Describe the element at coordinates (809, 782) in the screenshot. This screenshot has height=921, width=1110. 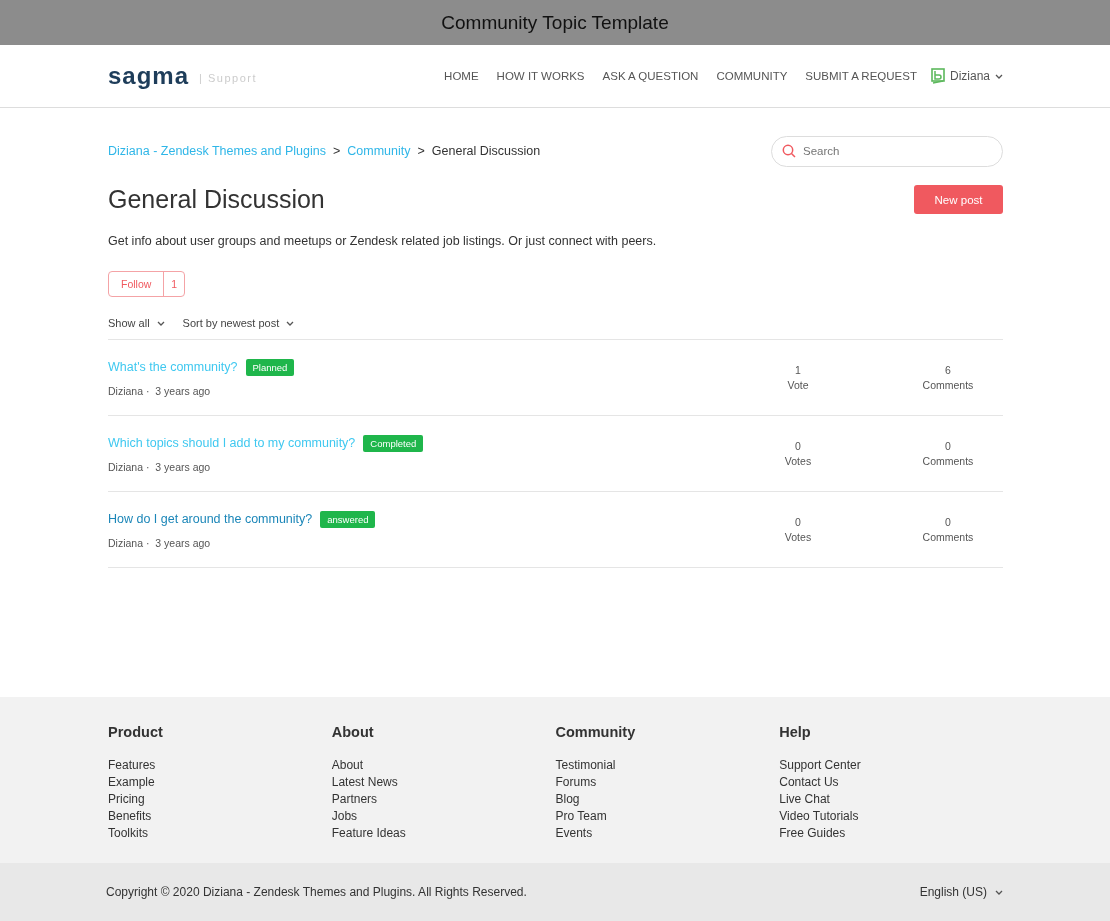
I see `footer-link: Contact Us` at that location.